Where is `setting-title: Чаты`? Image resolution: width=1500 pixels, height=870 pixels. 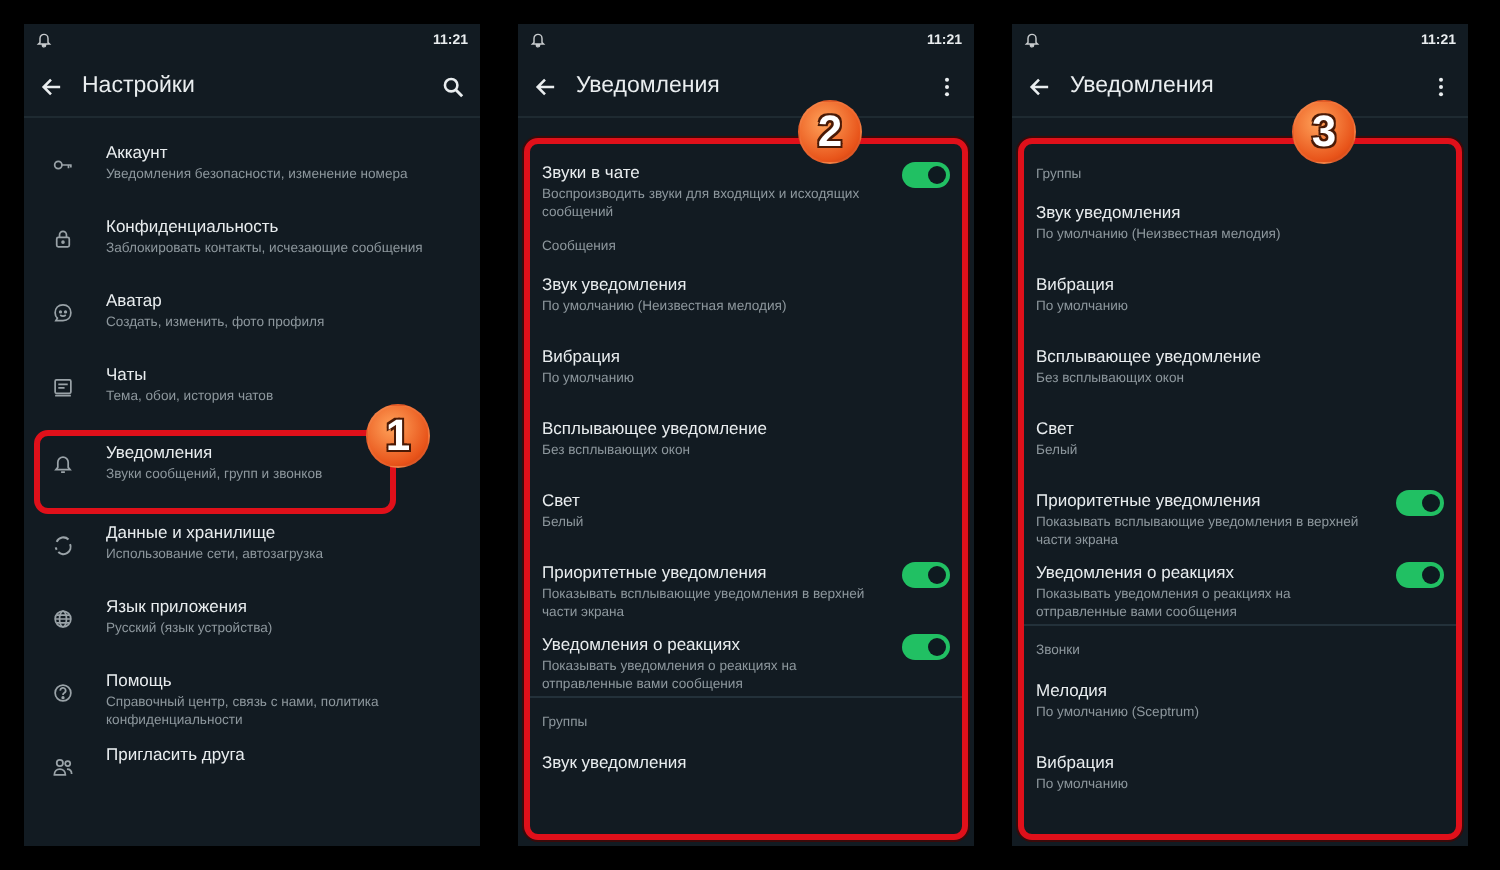
setting-title: Чаты is located at coordinates (126, 374).